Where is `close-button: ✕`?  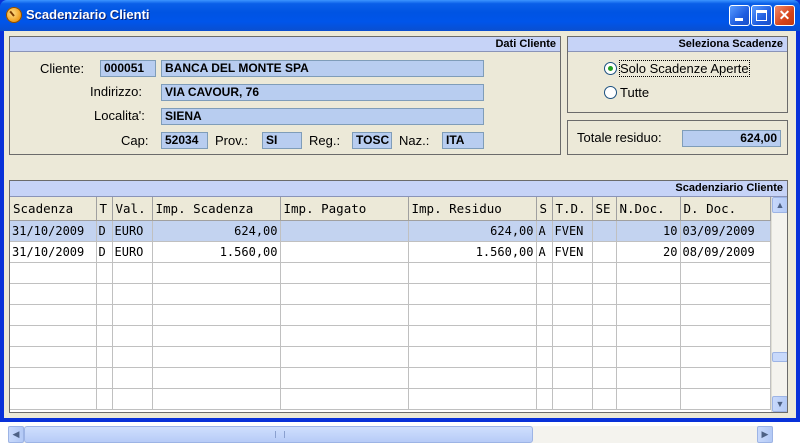 close-button: ✕ is located at coordinates (784, 15).